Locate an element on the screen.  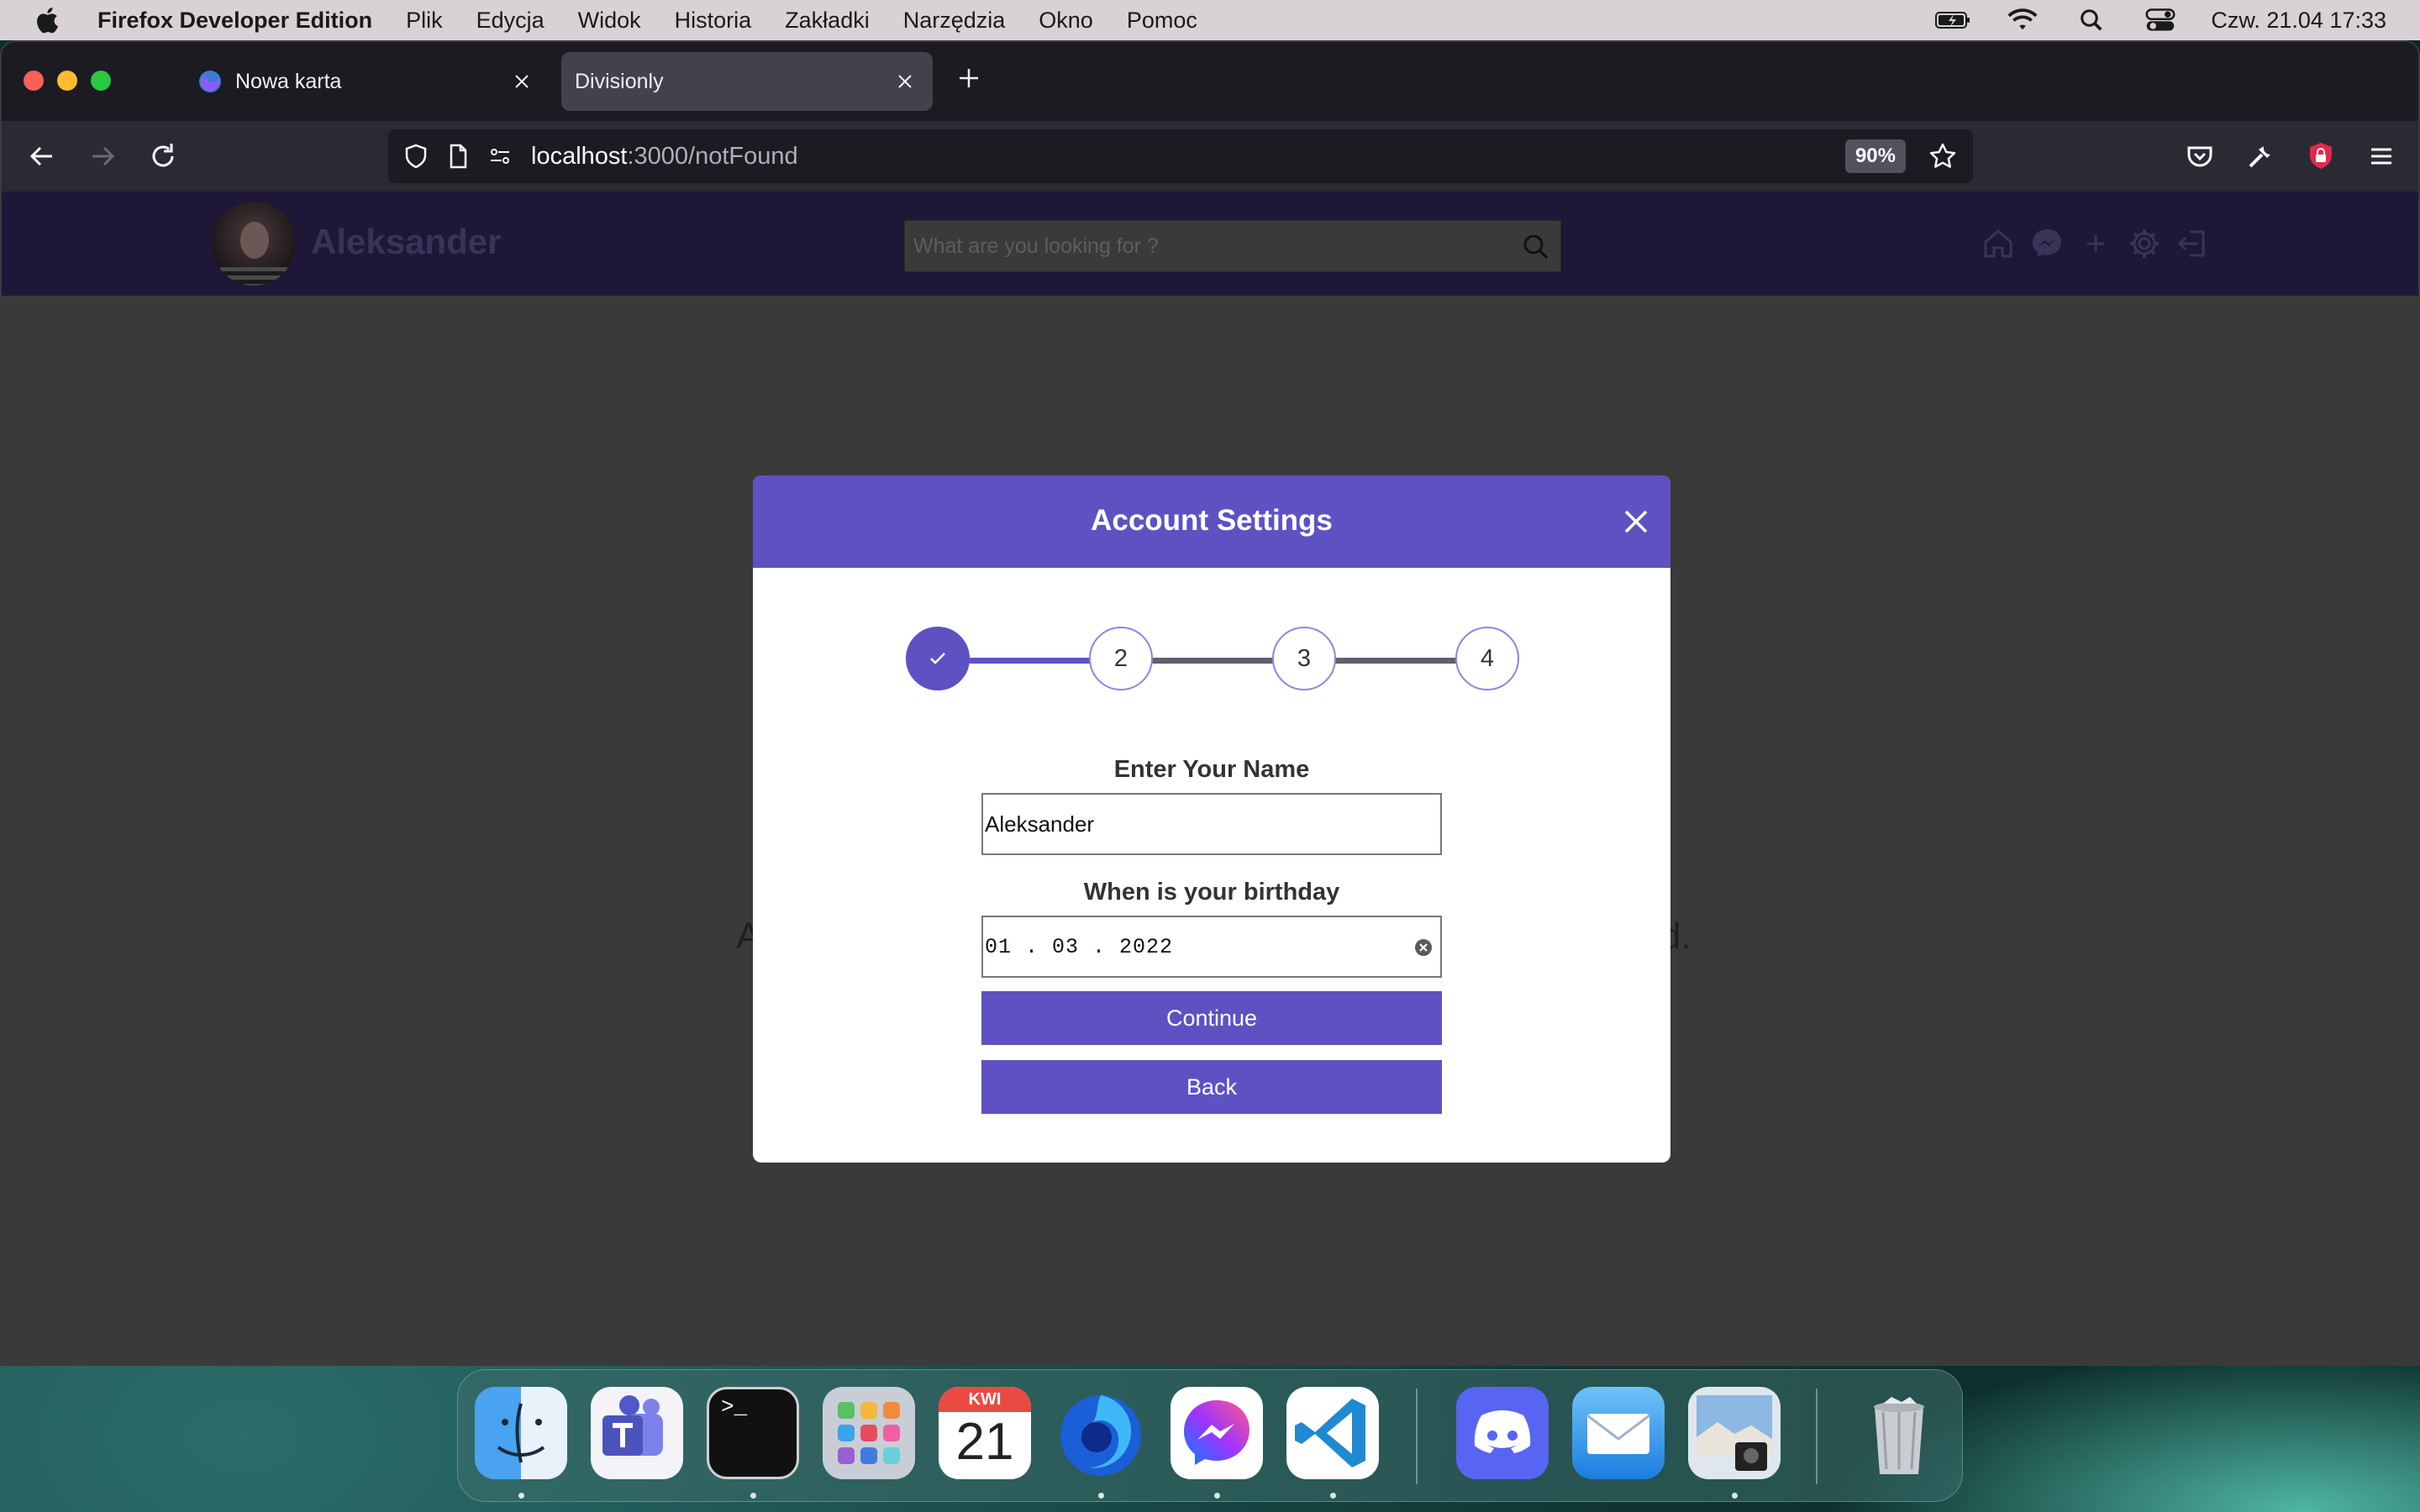
url-host: localhost is located at coordinates (579, 156).